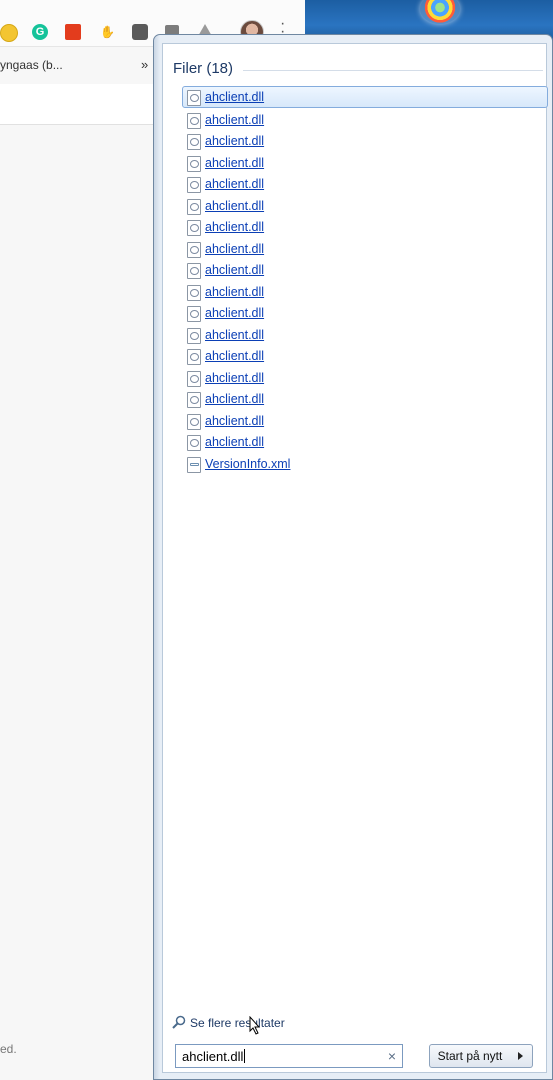  What do you see at coordinates (179, 1022) in the screenshot?
I see `search-icon` at bounding box center [179, 1022].